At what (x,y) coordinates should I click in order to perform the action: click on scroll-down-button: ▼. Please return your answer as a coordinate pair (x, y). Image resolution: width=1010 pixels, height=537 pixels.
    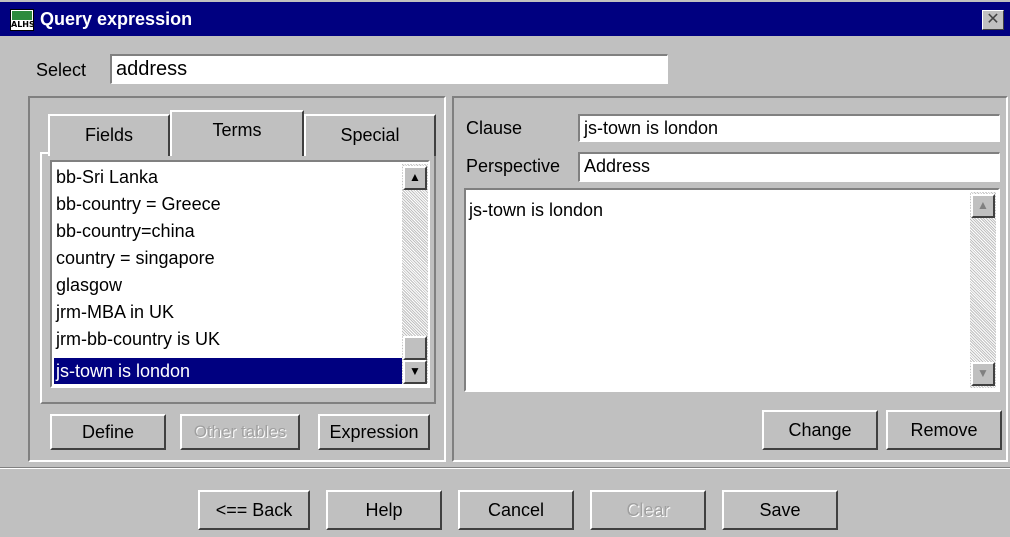
    Looking at the image, I should click on (415, 372).